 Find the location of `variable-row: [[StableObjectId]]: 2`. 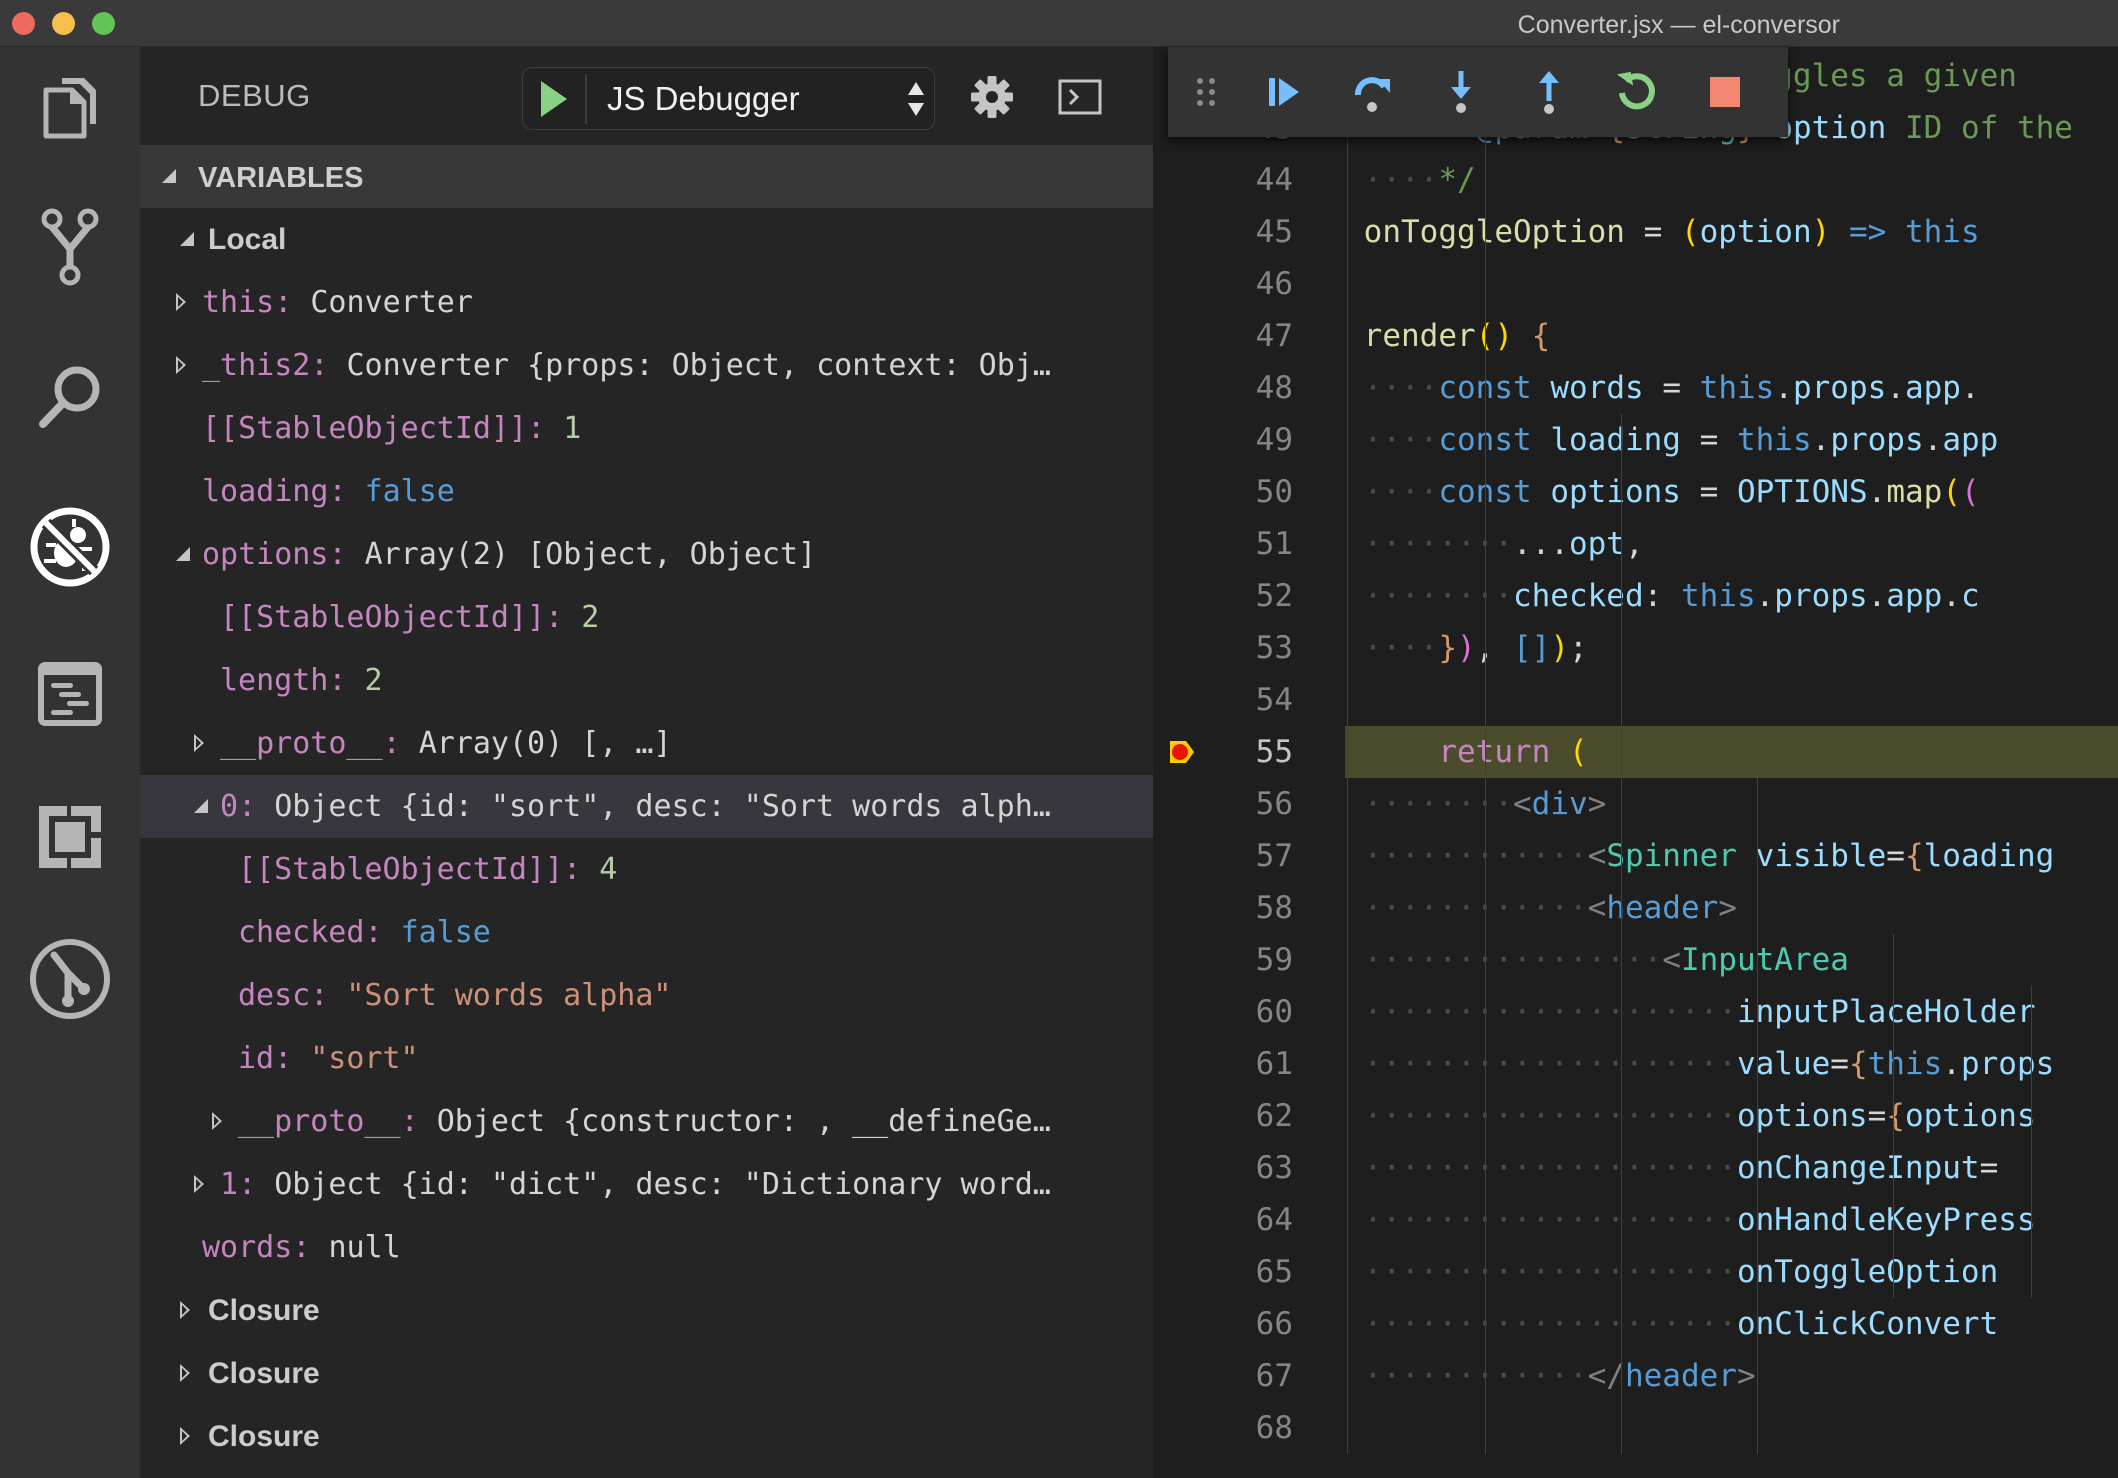

variable-row: [[StableObjectId]]: 2 is located at coordinates (646, 617).